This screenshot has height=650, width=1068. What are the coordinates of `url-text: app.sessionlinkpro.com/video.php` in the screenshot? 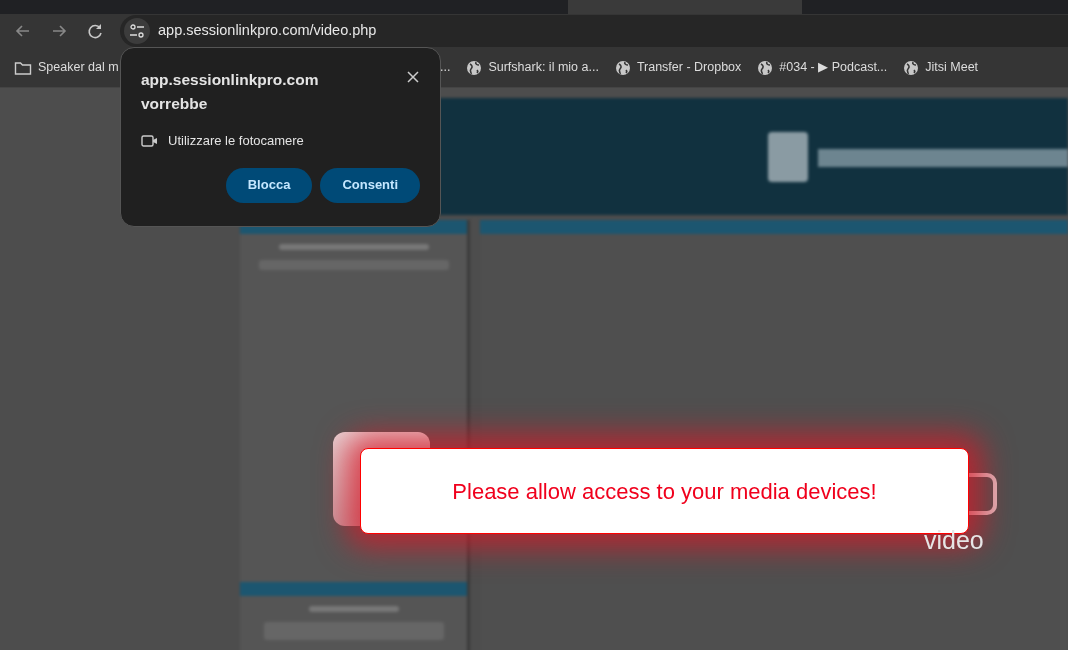 It's located at (267, 31).